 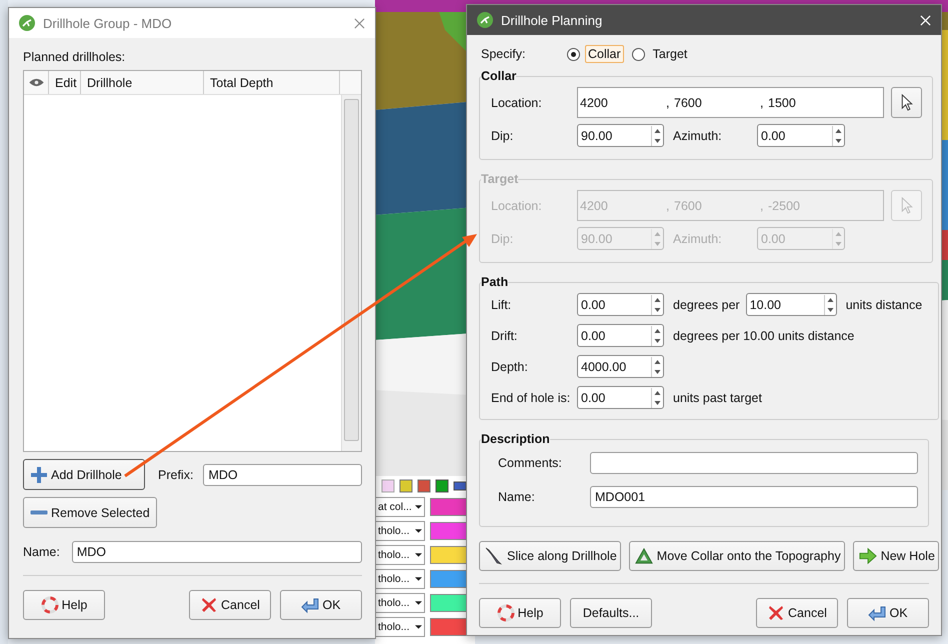 I want to click on radio-option: Target, so click(x=661, y=54).